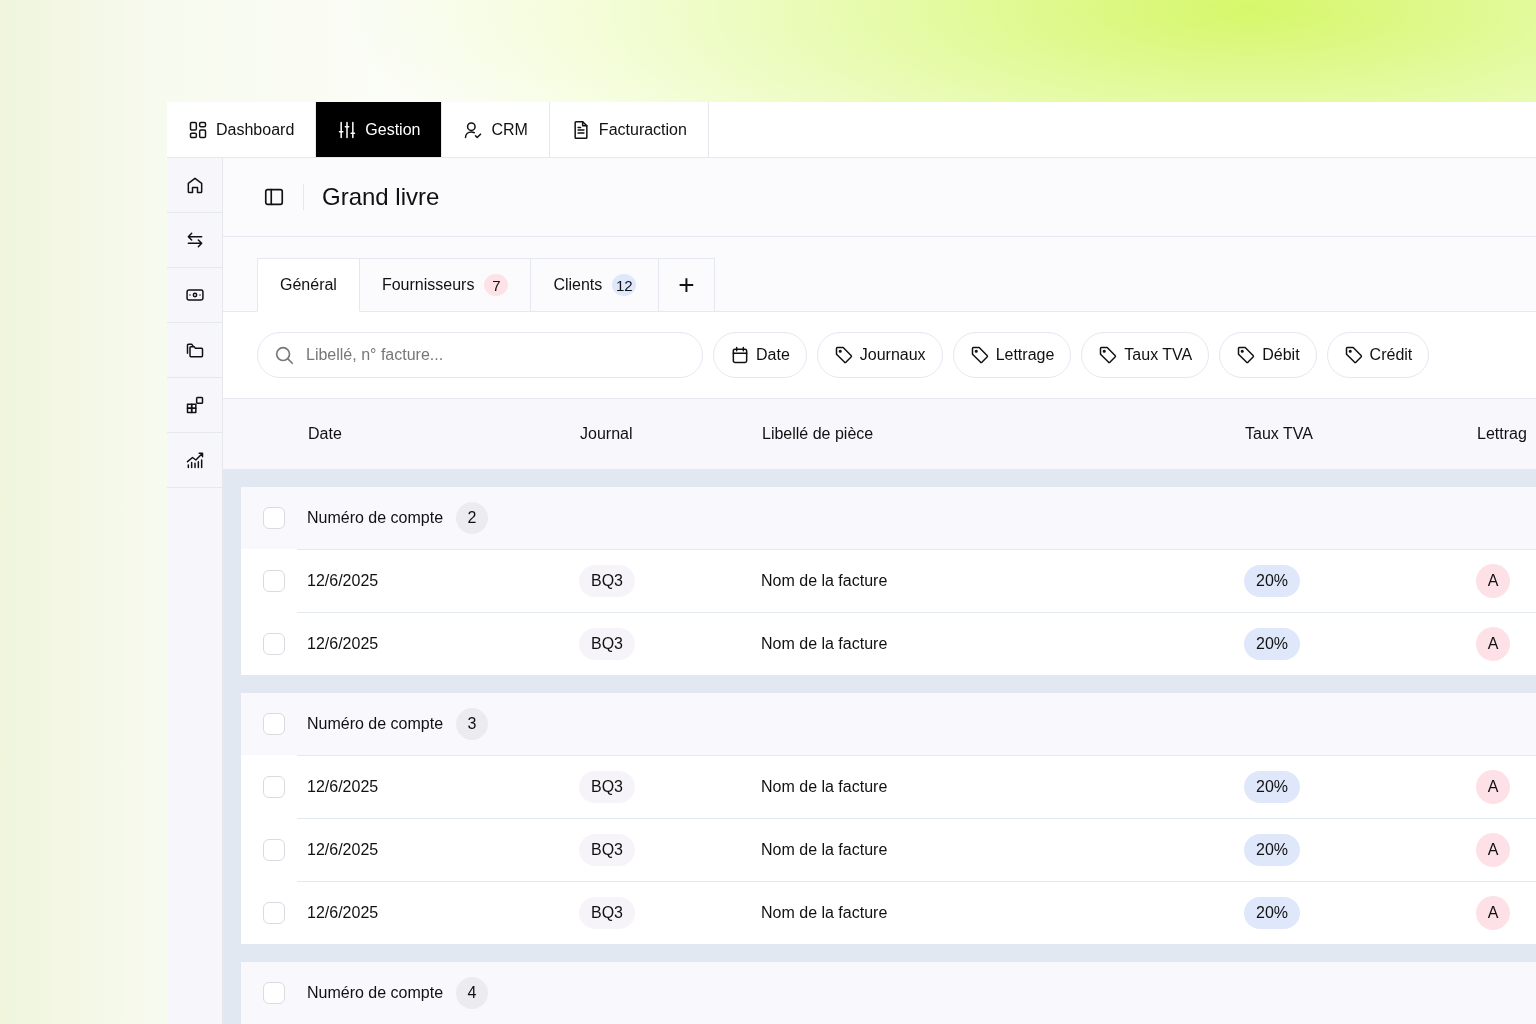 Image resolution: width=1536 pixels, height=1024 pixels. Describe the element at coordinates (760, 355) in the screenshot. I see `filter-chip: Date` at that location.